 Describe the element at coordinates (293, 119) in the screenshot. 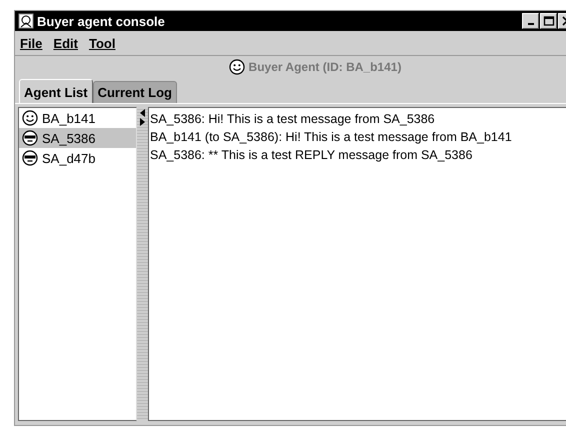

I see `log-line: SA_5386: Hi! This is a test message from SA_5386` at that location.